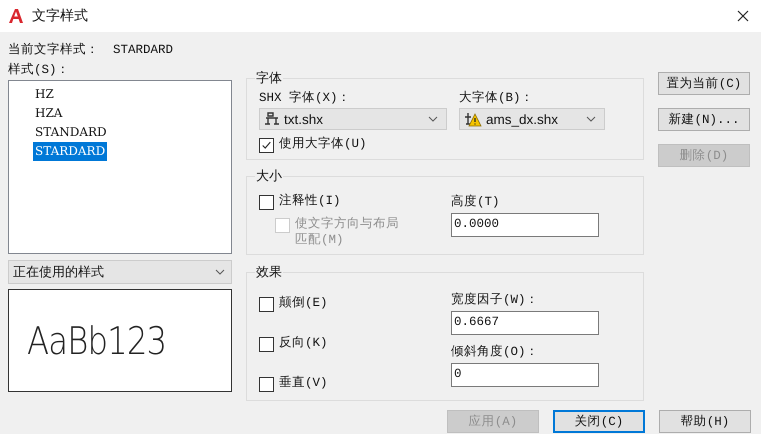 This screenshot has width=761, height=434. I want to click on current-style-value: STARDARD, so click(143, 50).